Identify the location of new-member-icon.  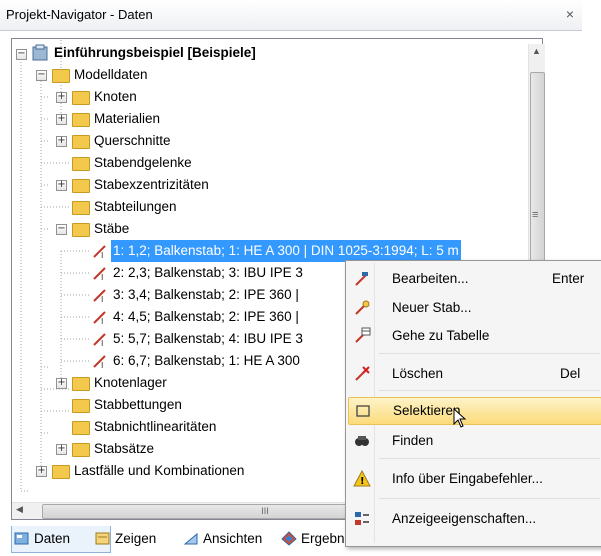
(362, 307).